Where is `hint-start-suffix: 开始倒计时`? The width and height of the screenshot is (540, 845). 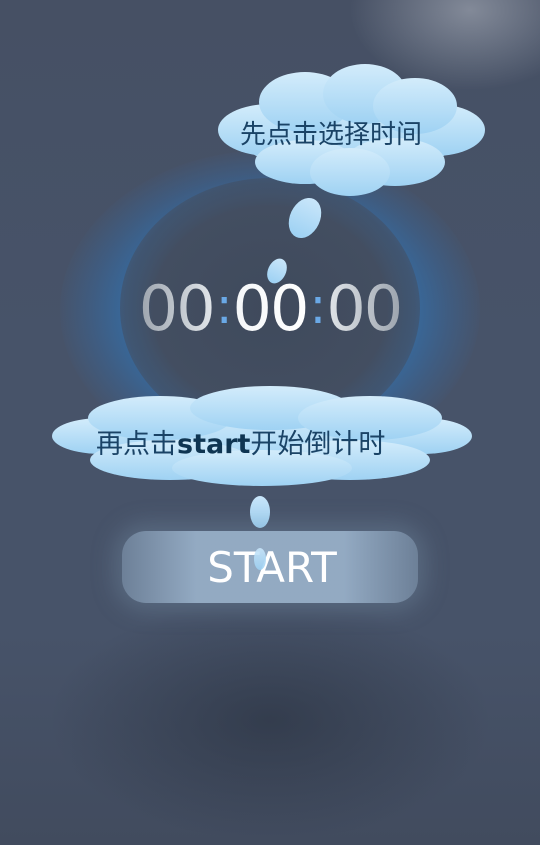 hint-start-suffix: 开始倒计时 is located at coordinates (318, 444).